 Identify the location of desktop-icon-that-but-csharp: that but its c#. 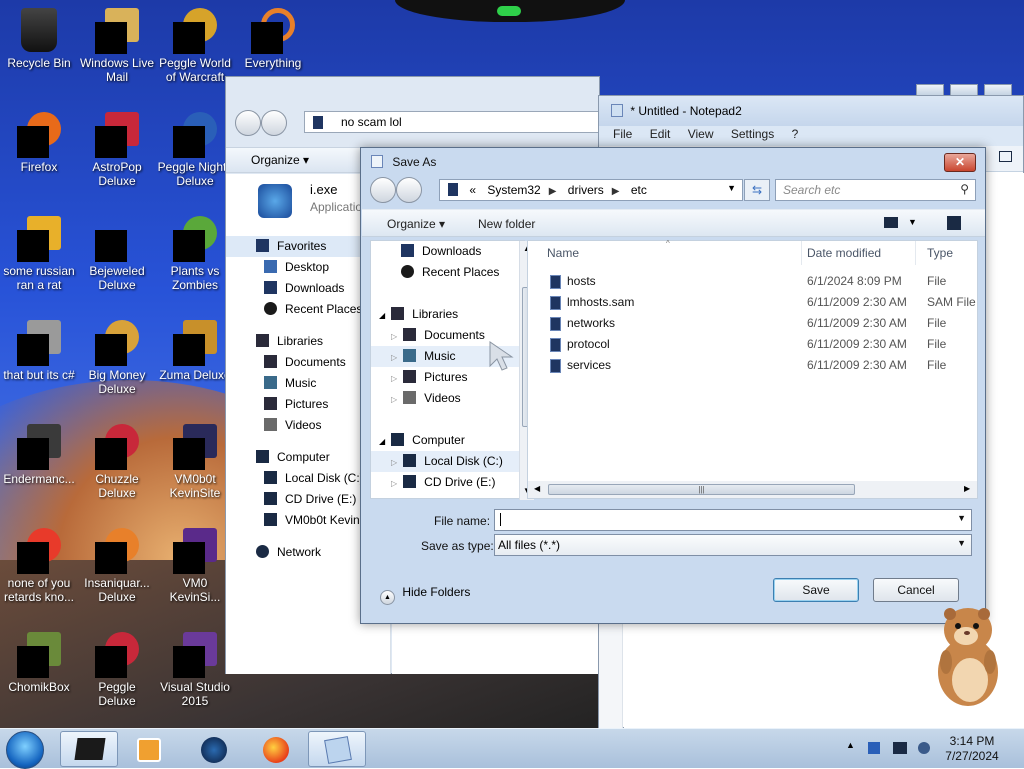
(39, 349).